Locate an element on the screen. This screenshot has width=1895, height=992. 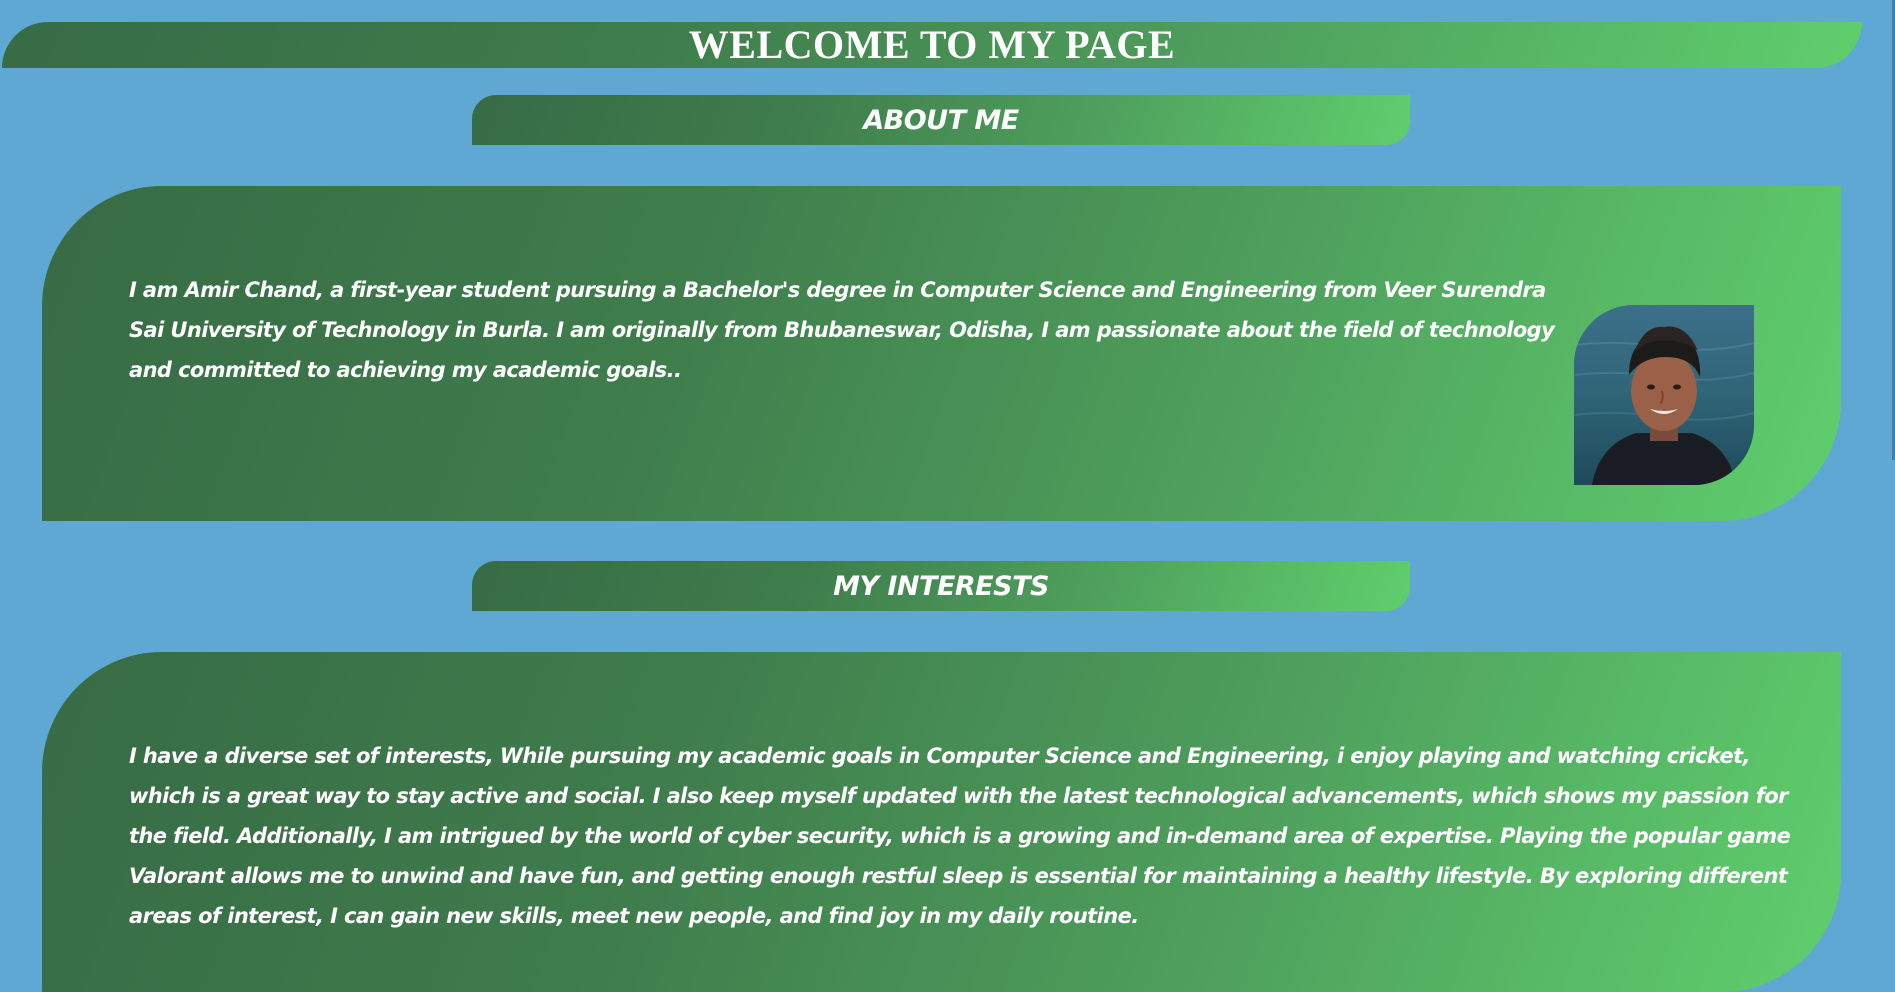
about-heading-bar: ABOUT ME is located at coordinates (941, 120).